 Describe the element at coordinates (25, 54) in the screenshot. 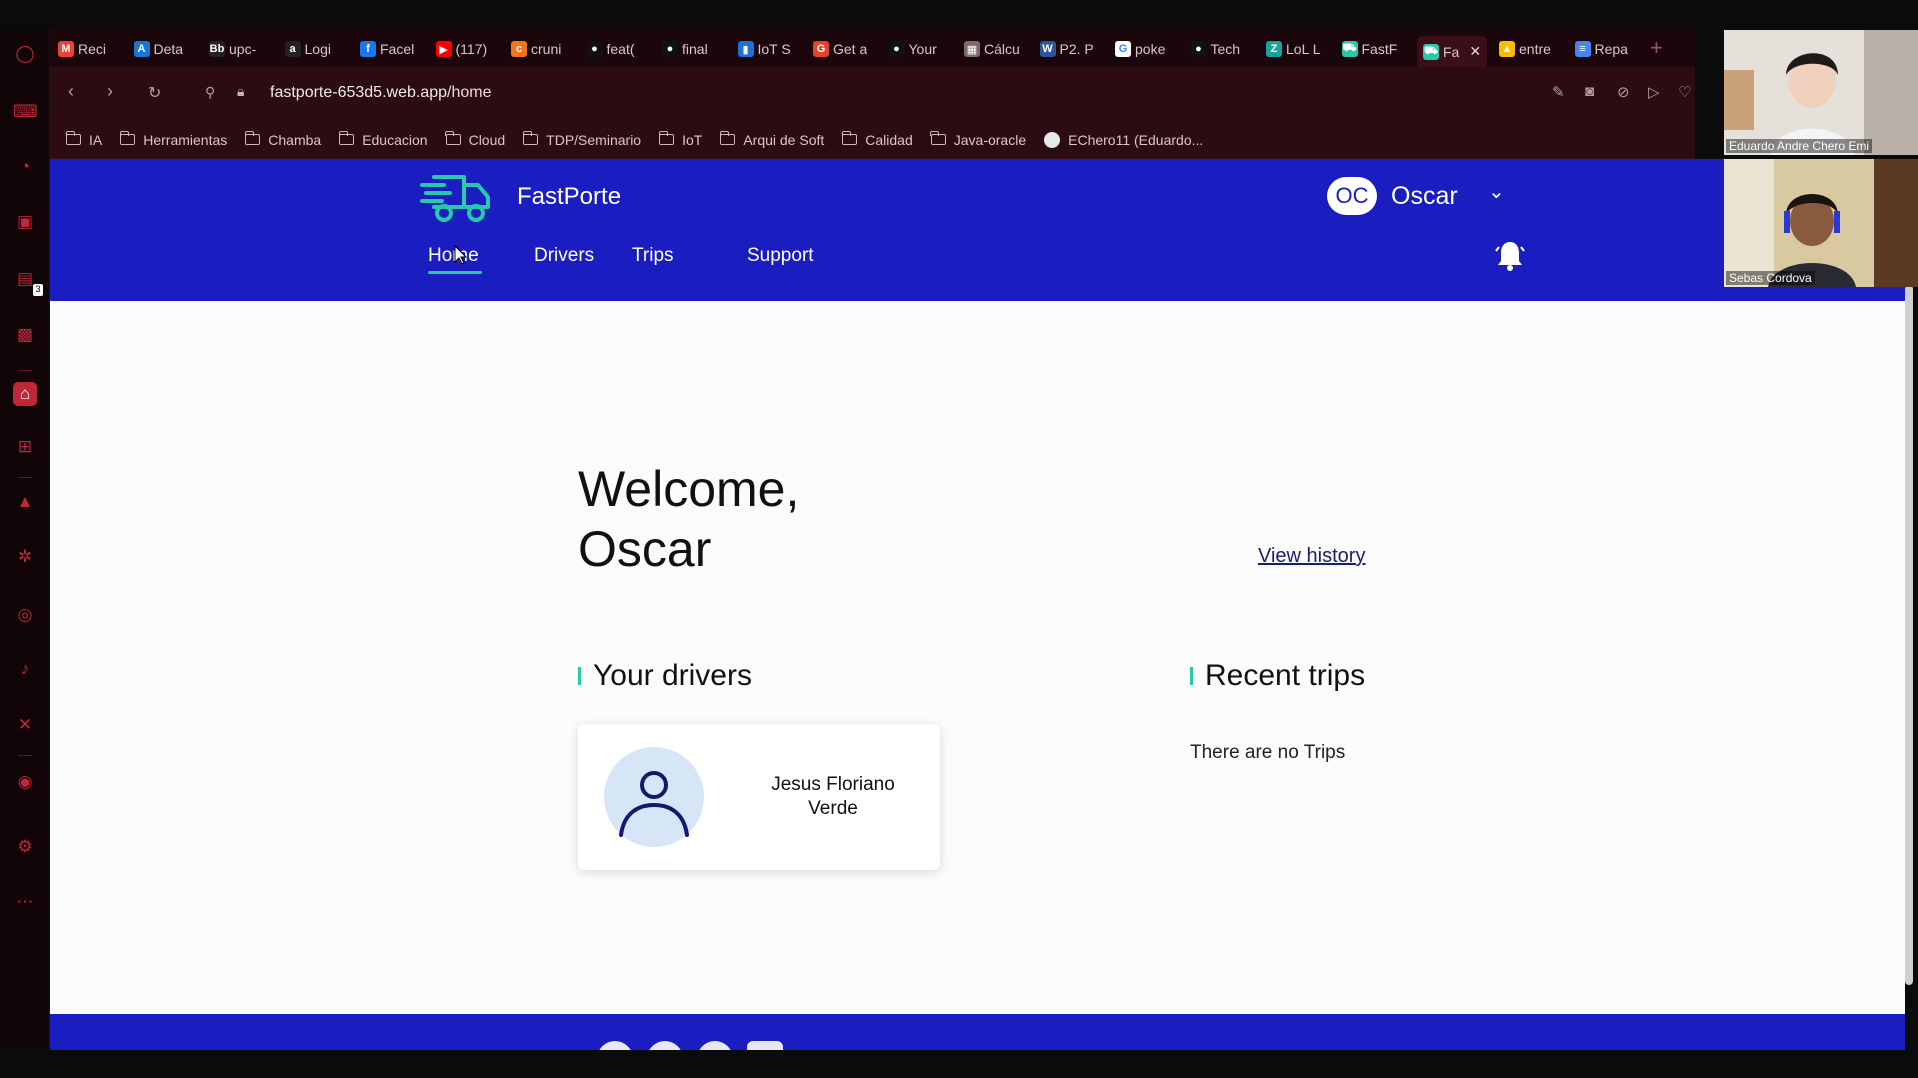

I see `opera-logo-icon: ◯` at that location.